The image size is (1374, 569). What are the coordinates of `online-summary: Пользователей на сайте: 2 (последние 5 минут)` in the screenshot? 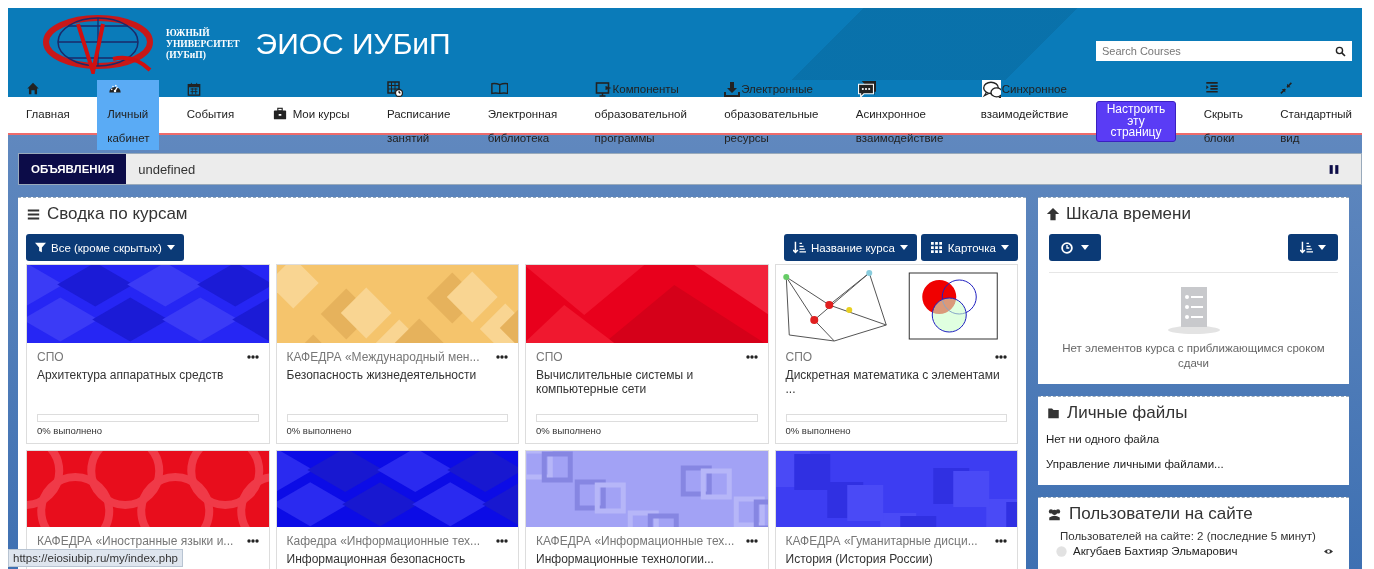 It's located at (1188, 536).